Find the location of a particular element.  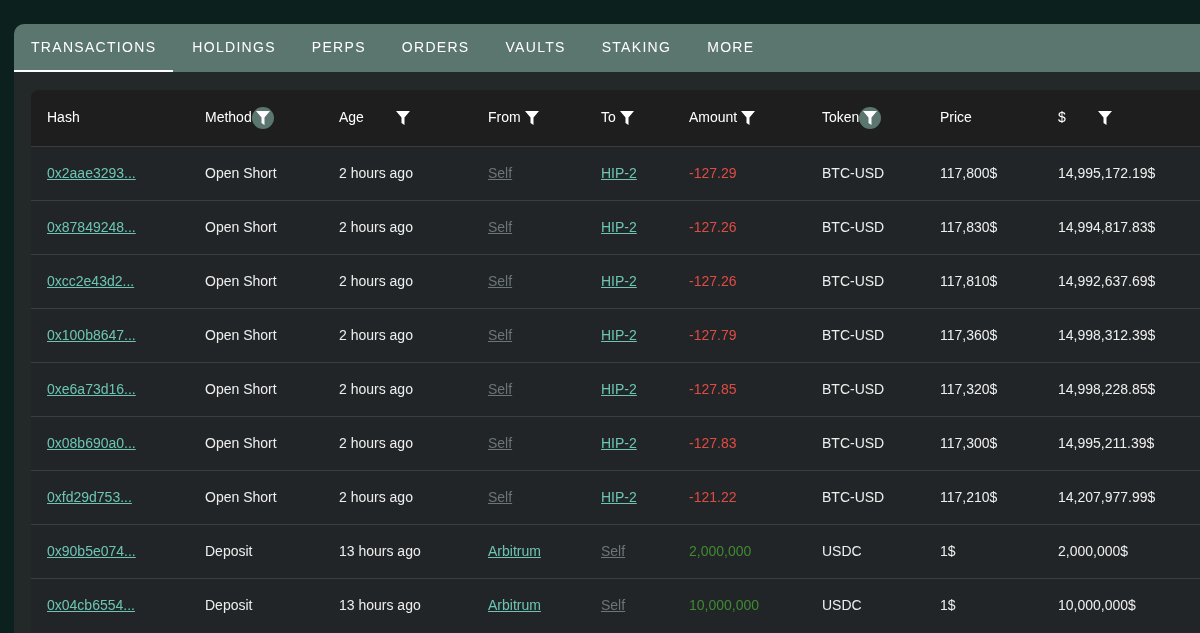

tab: ORDERS is located at coordinates (435, 48).